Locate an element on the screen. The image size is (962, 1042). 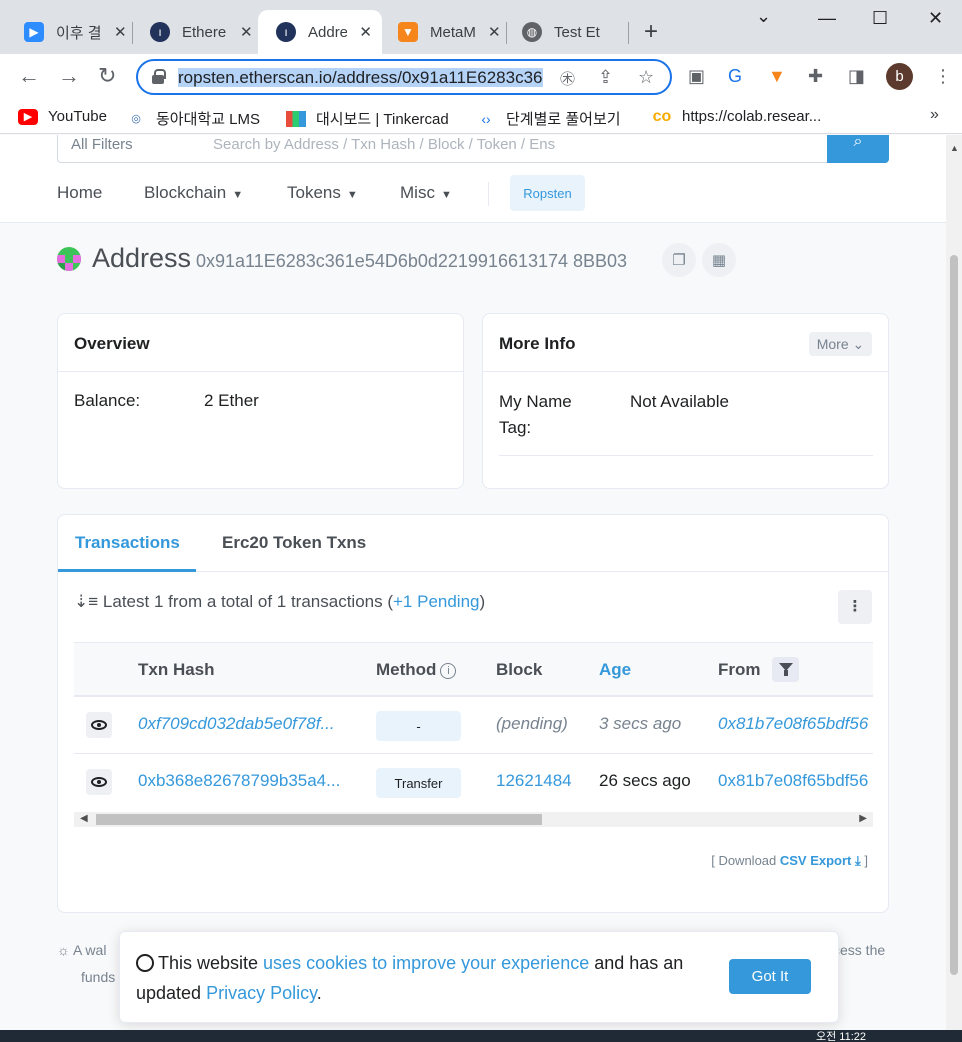
tab-transactions: Transactions is located at coordinates (127, 543).